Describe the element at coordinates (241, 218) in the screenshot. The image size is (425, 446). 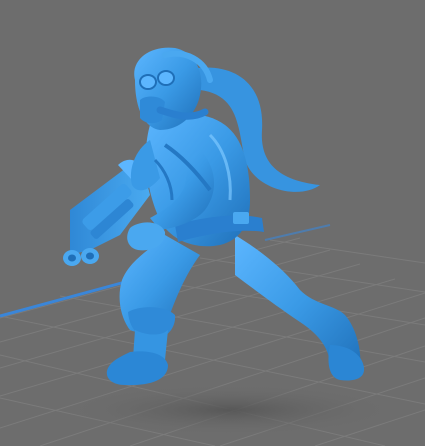
I see `model-belt-pouch` at that location.